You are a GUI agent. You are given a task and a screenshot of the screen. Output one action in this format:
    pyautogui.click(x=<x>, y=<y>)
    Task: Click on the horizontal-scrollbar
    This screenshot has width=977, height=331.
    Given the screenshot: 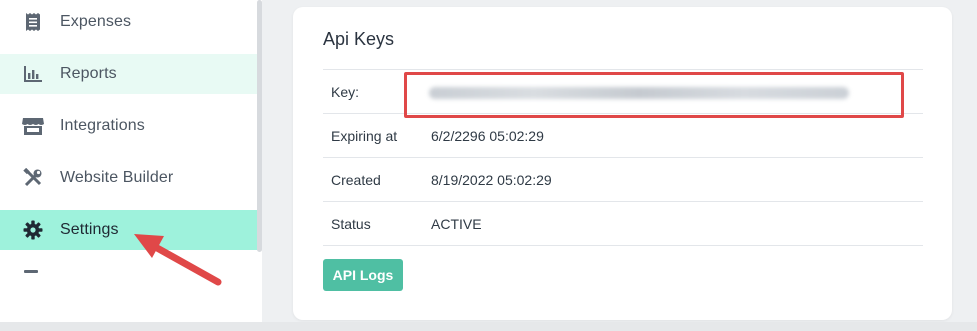 What is the action you would take?
    pyautogui.click(x=488, y=326)
    